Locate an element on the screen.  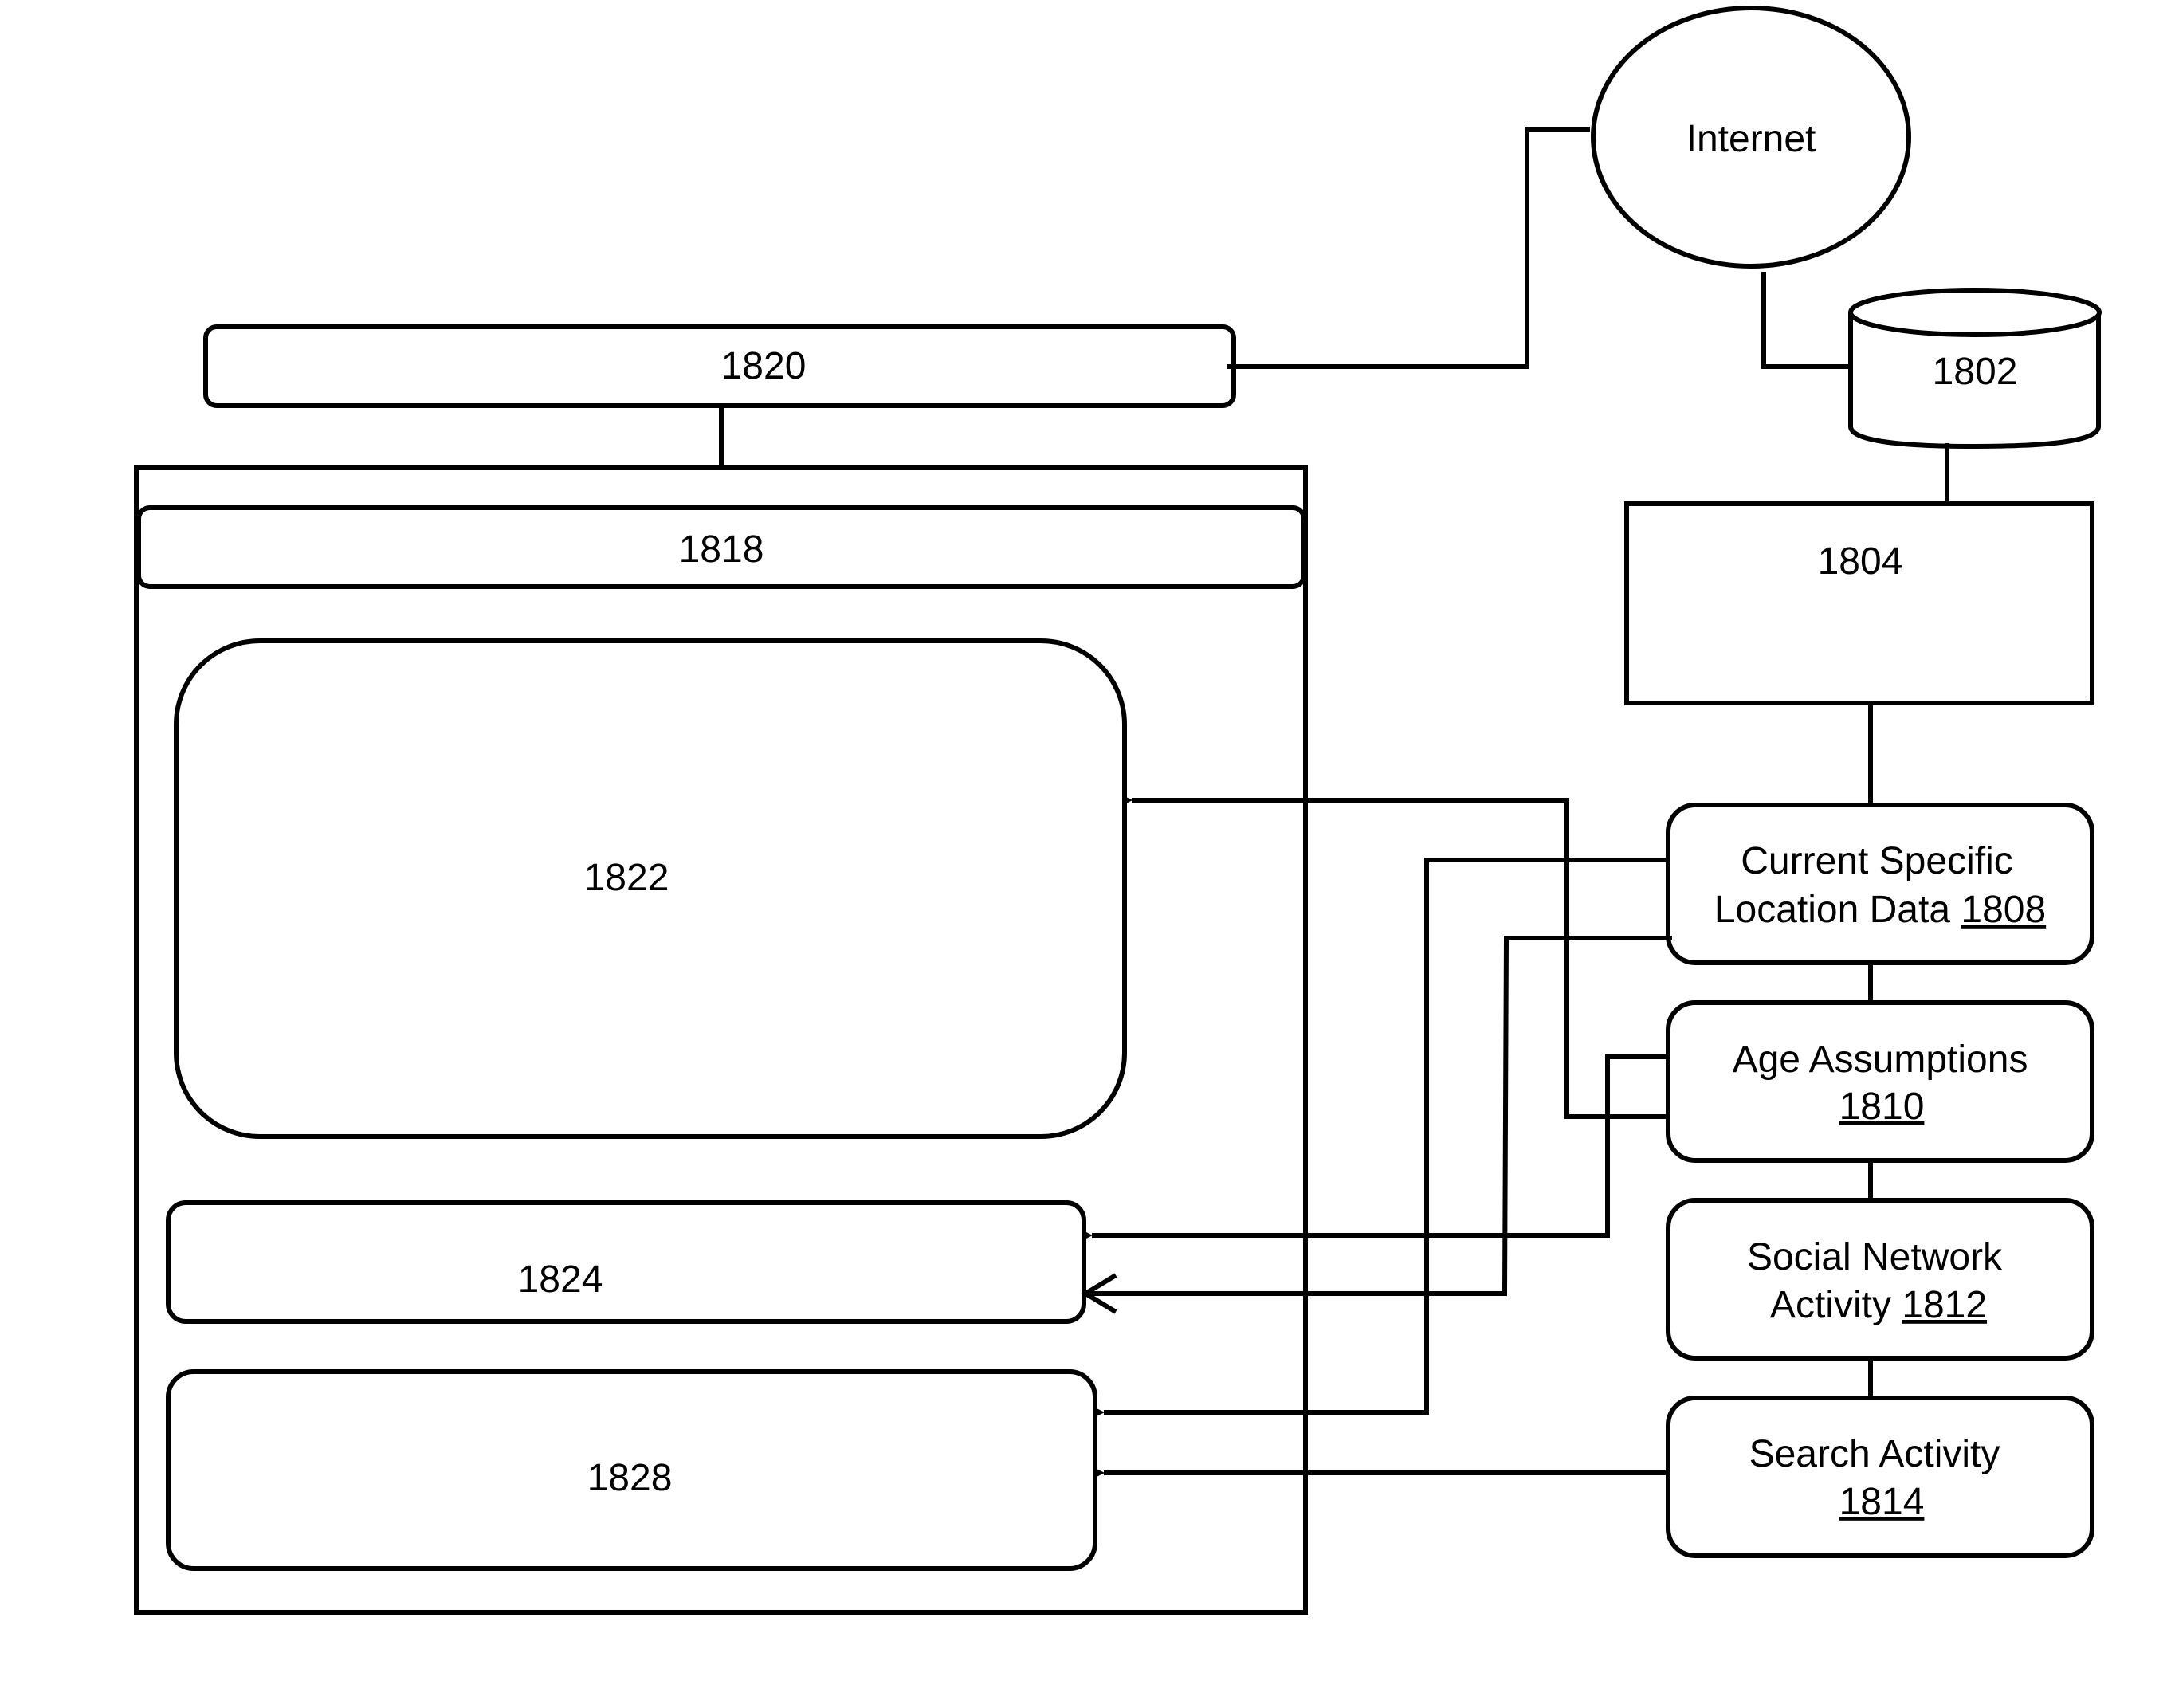
data-source-social: Social Network Activity 1812 is located at coordinates (1880, 1279).